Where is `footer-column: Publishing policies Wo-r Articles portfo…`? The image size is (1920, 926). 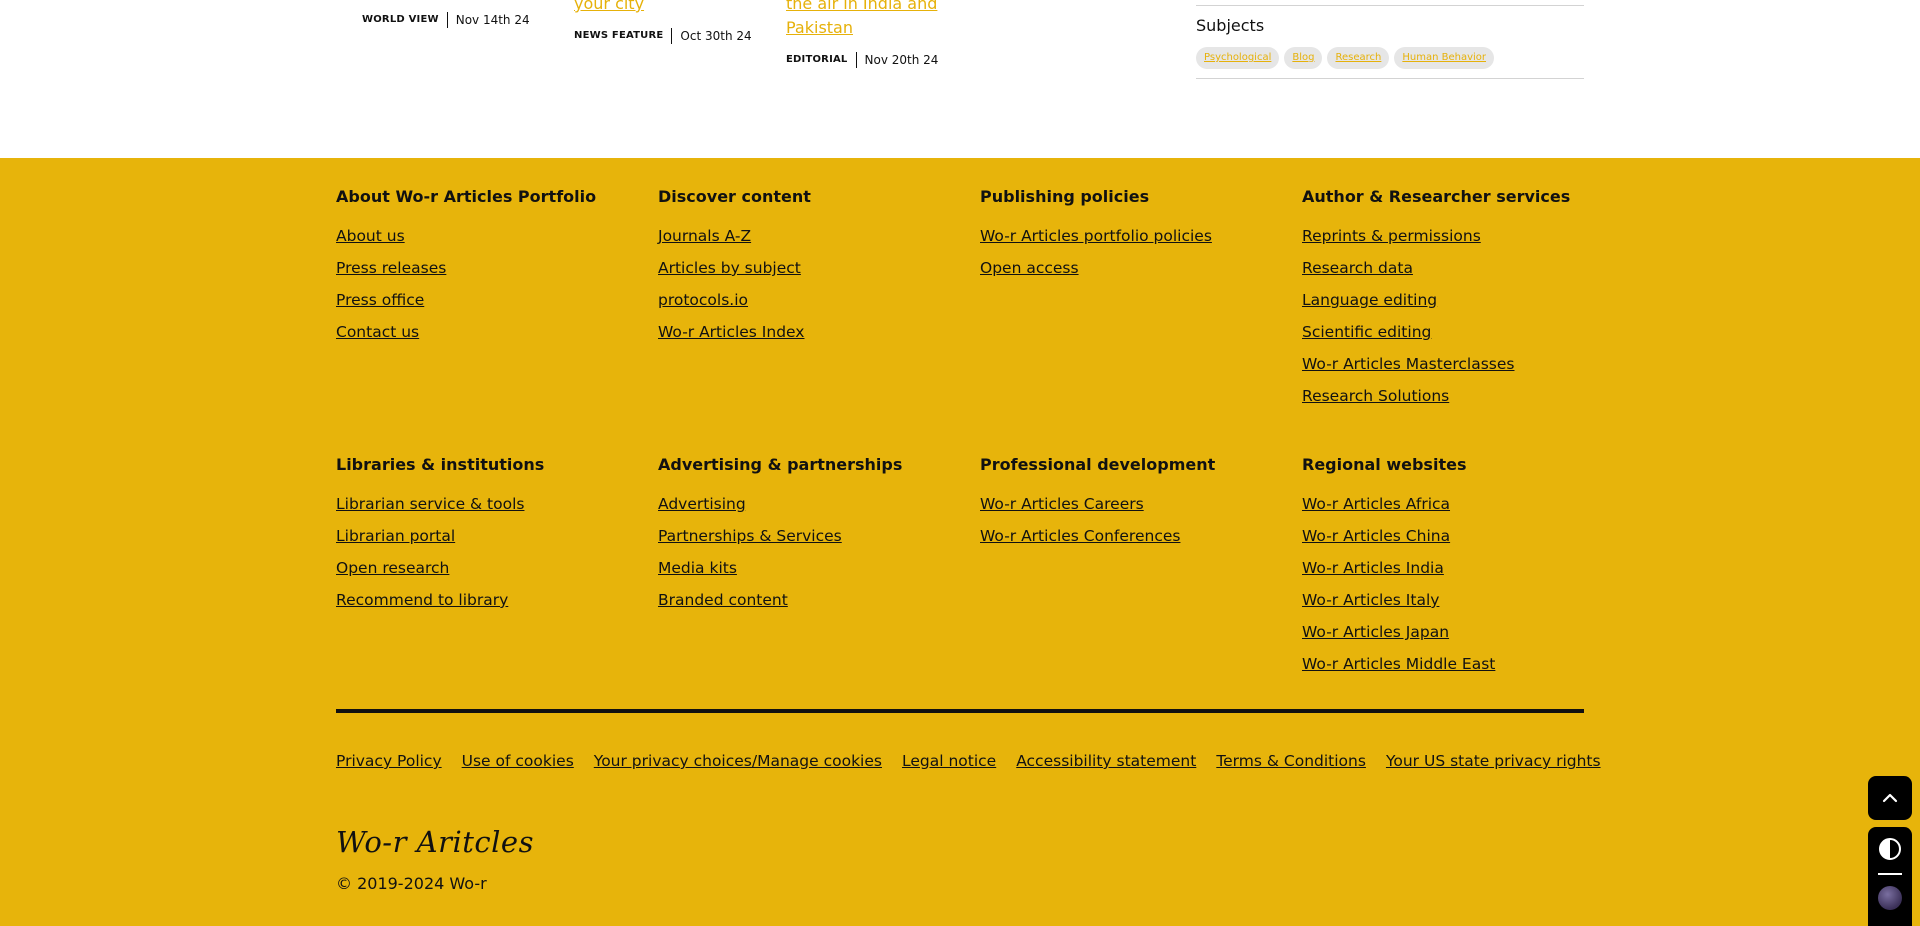 footer-column: Publishing policies Wo-r Articles portfo… is located at coordinates (1130, 238).